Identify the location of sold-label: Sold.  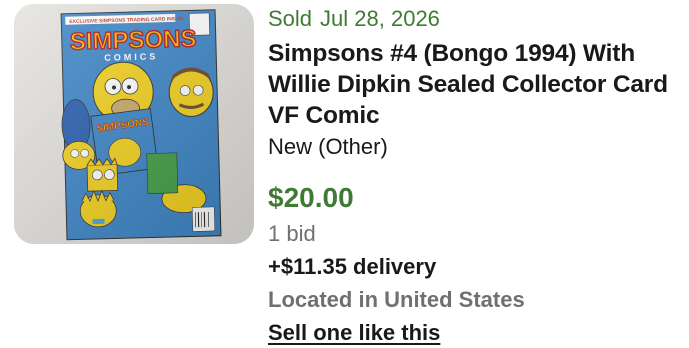
(290, 18).